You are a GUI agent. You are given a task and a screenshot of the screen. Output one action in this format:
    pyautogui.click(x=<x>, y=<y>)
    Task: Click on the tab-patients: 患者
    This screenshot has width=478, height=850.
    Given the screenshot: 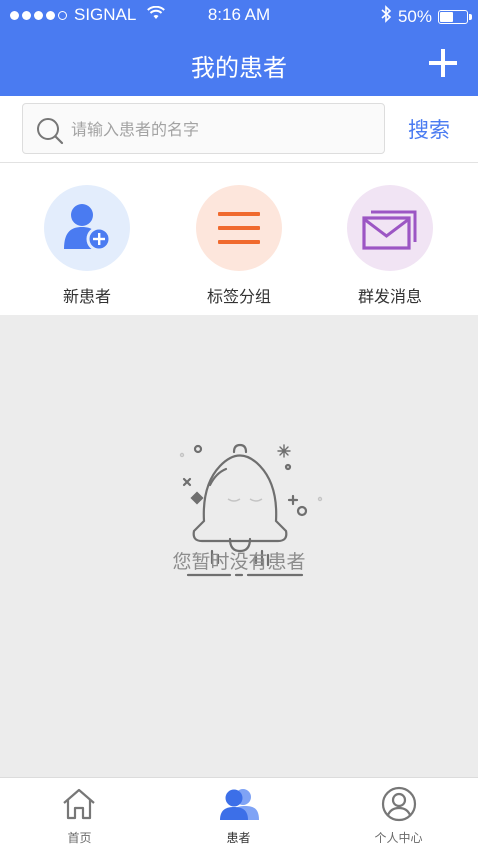 What is the action you would take?
    pyautogui.click(x=238, y=814)
    